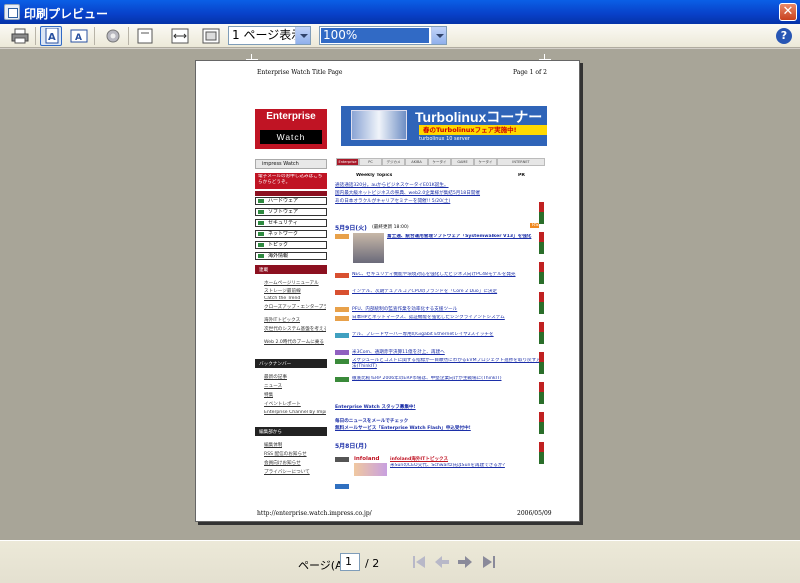  What do you see at coordinates (291, 181) in the screenshot?
I see `mail-promo-box: 電子メールのお申し込みはこちらからどうぞ。` at bounding box center [291, 181].